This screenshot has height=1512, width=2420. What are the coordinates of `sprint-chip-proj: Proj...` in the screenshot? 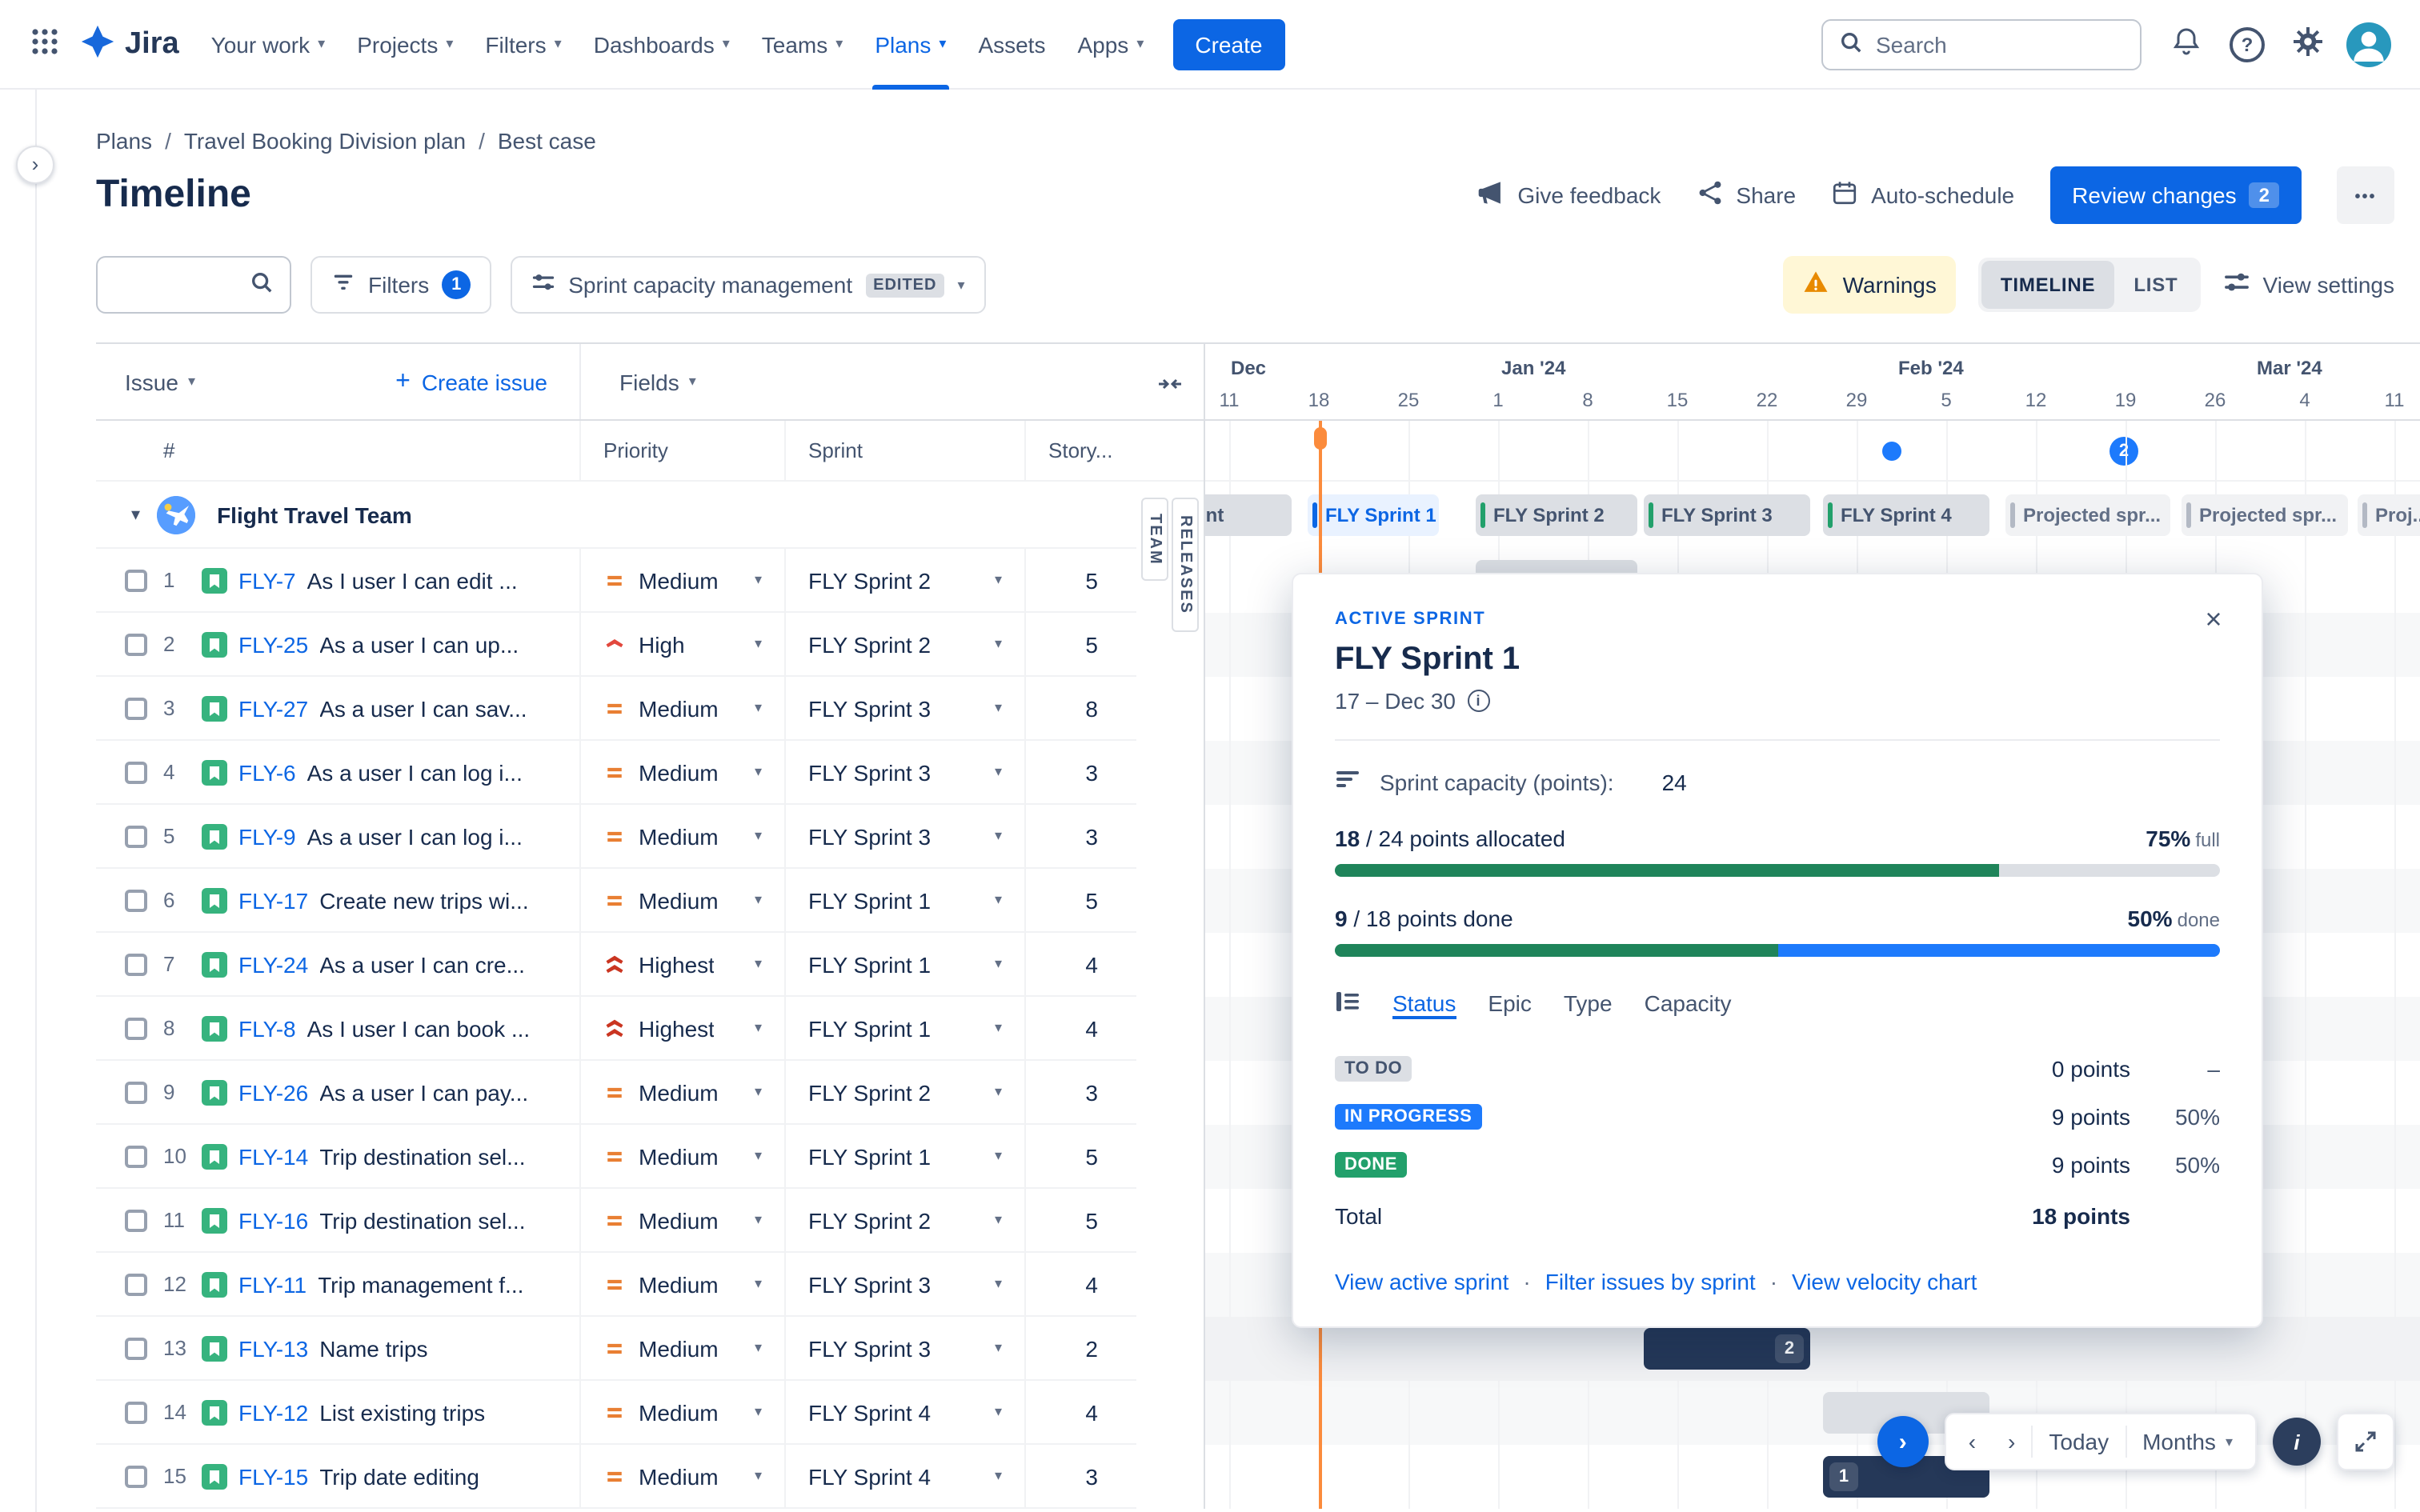 It's located at (2389, 515).